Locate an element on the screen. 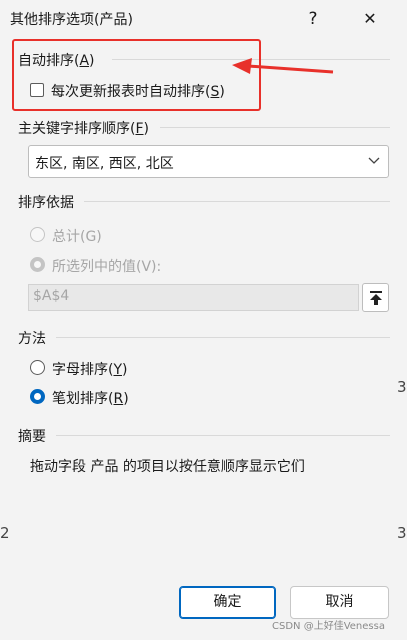 Image resolution: width=407 pixels, height=640 pixels. summary-divider is located at coordinates (223, 435).